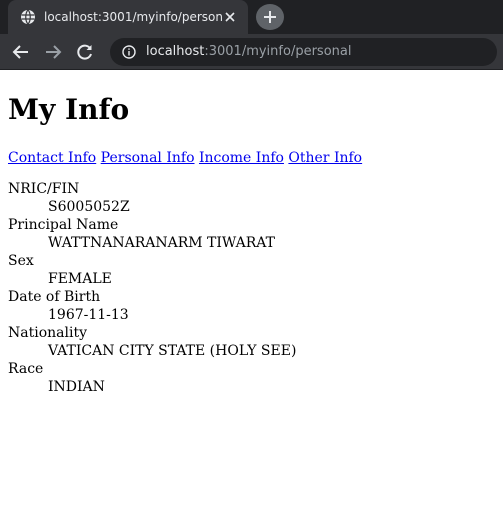 The width and height of the screenshot is (503, 522). I want to click on info-icon, so click(129, 51).